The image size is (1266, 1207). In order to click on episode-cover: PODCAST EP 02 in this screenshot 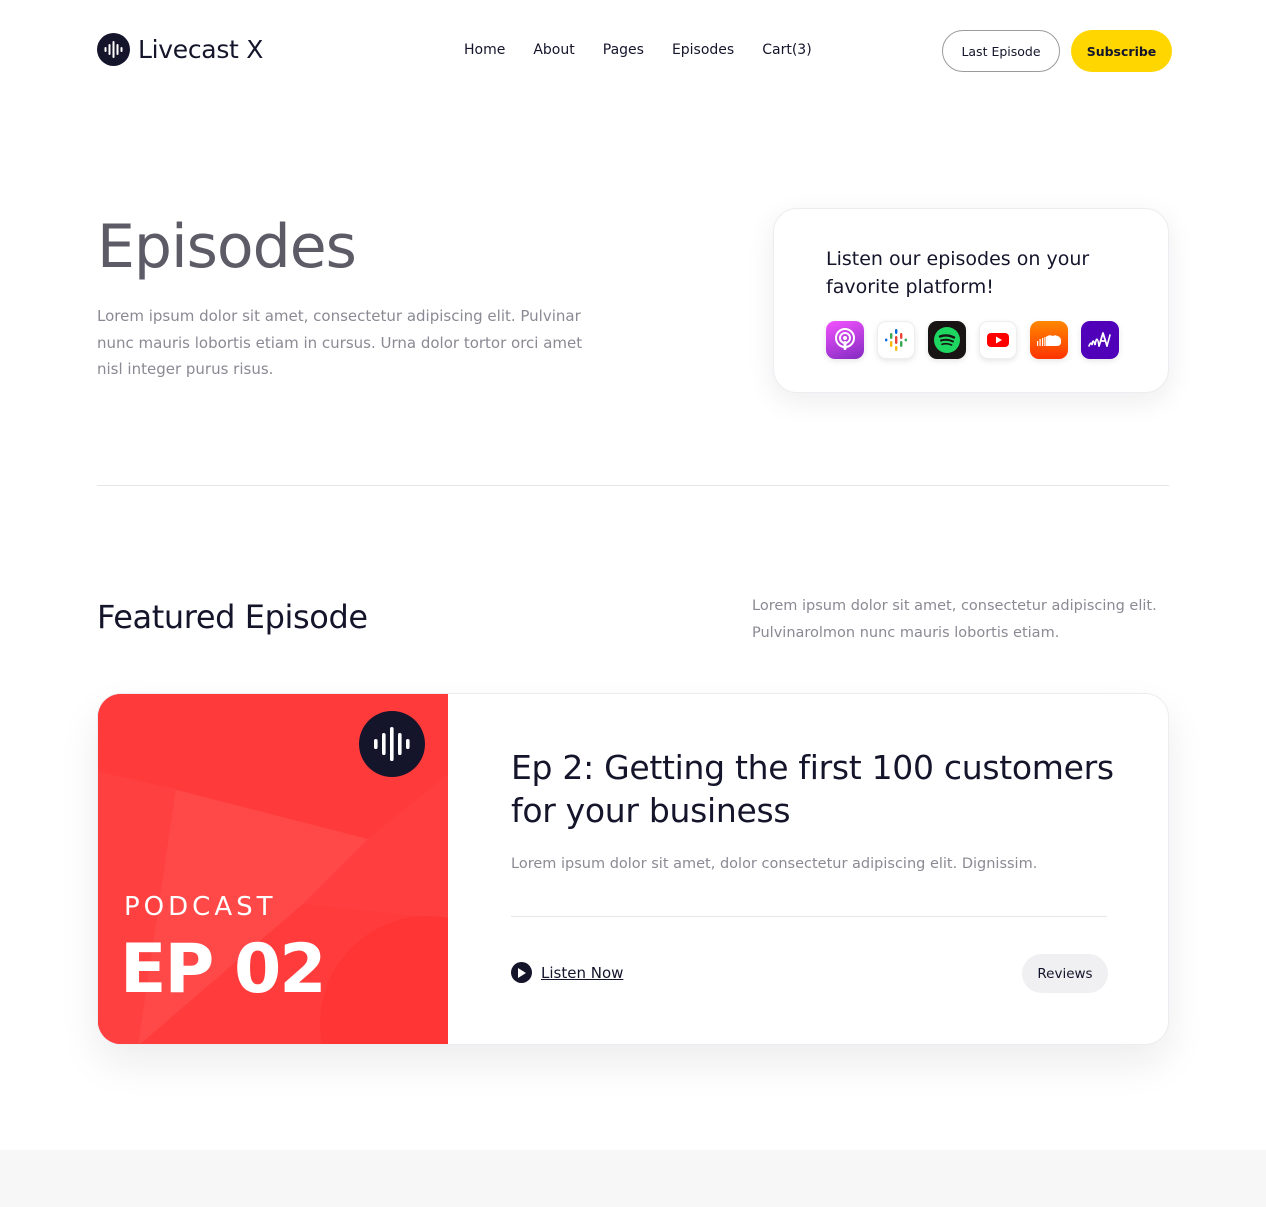, I will do `click(273, 869)`.